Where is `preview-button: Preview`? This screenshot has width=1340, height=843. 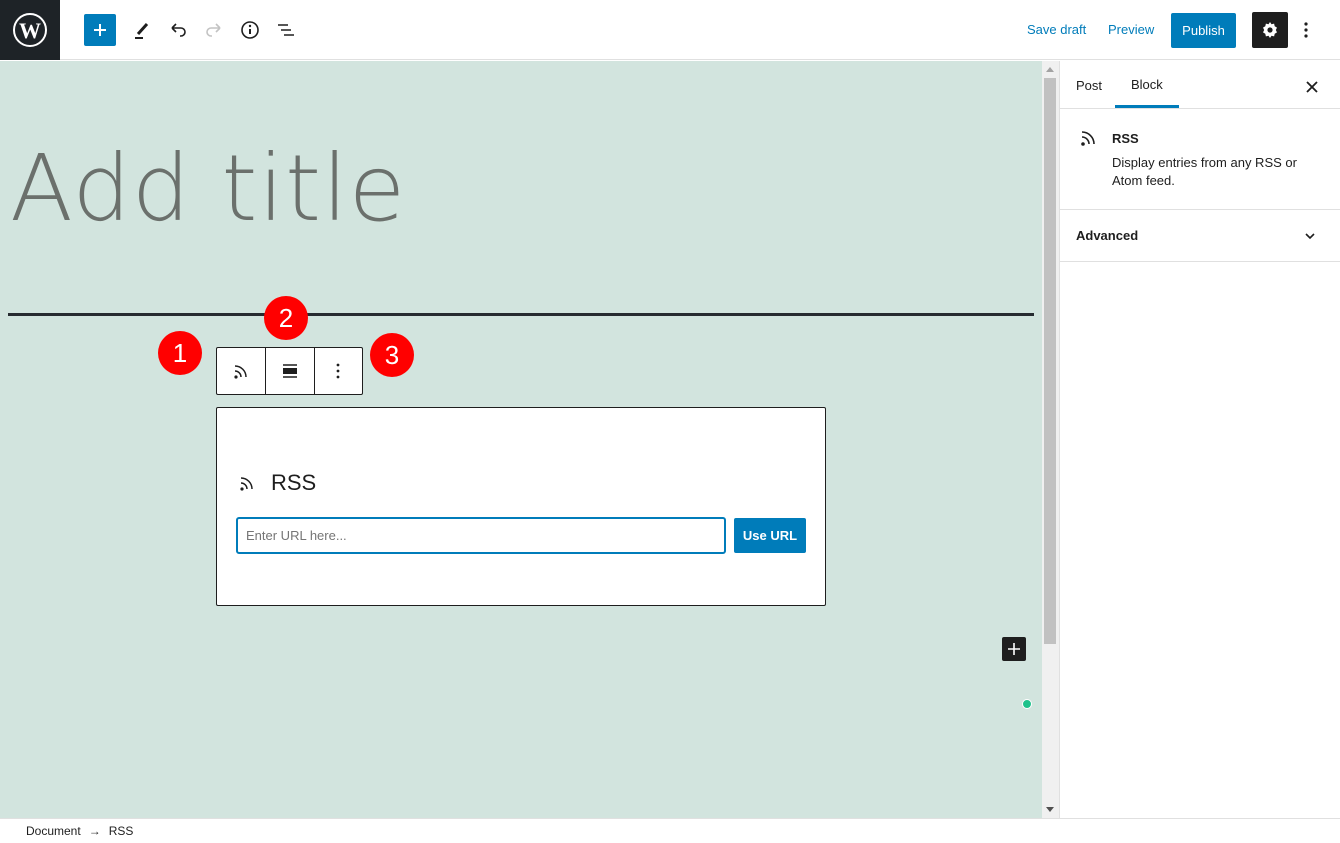 preview-button: Preview is located at coordinates (1131, 29).